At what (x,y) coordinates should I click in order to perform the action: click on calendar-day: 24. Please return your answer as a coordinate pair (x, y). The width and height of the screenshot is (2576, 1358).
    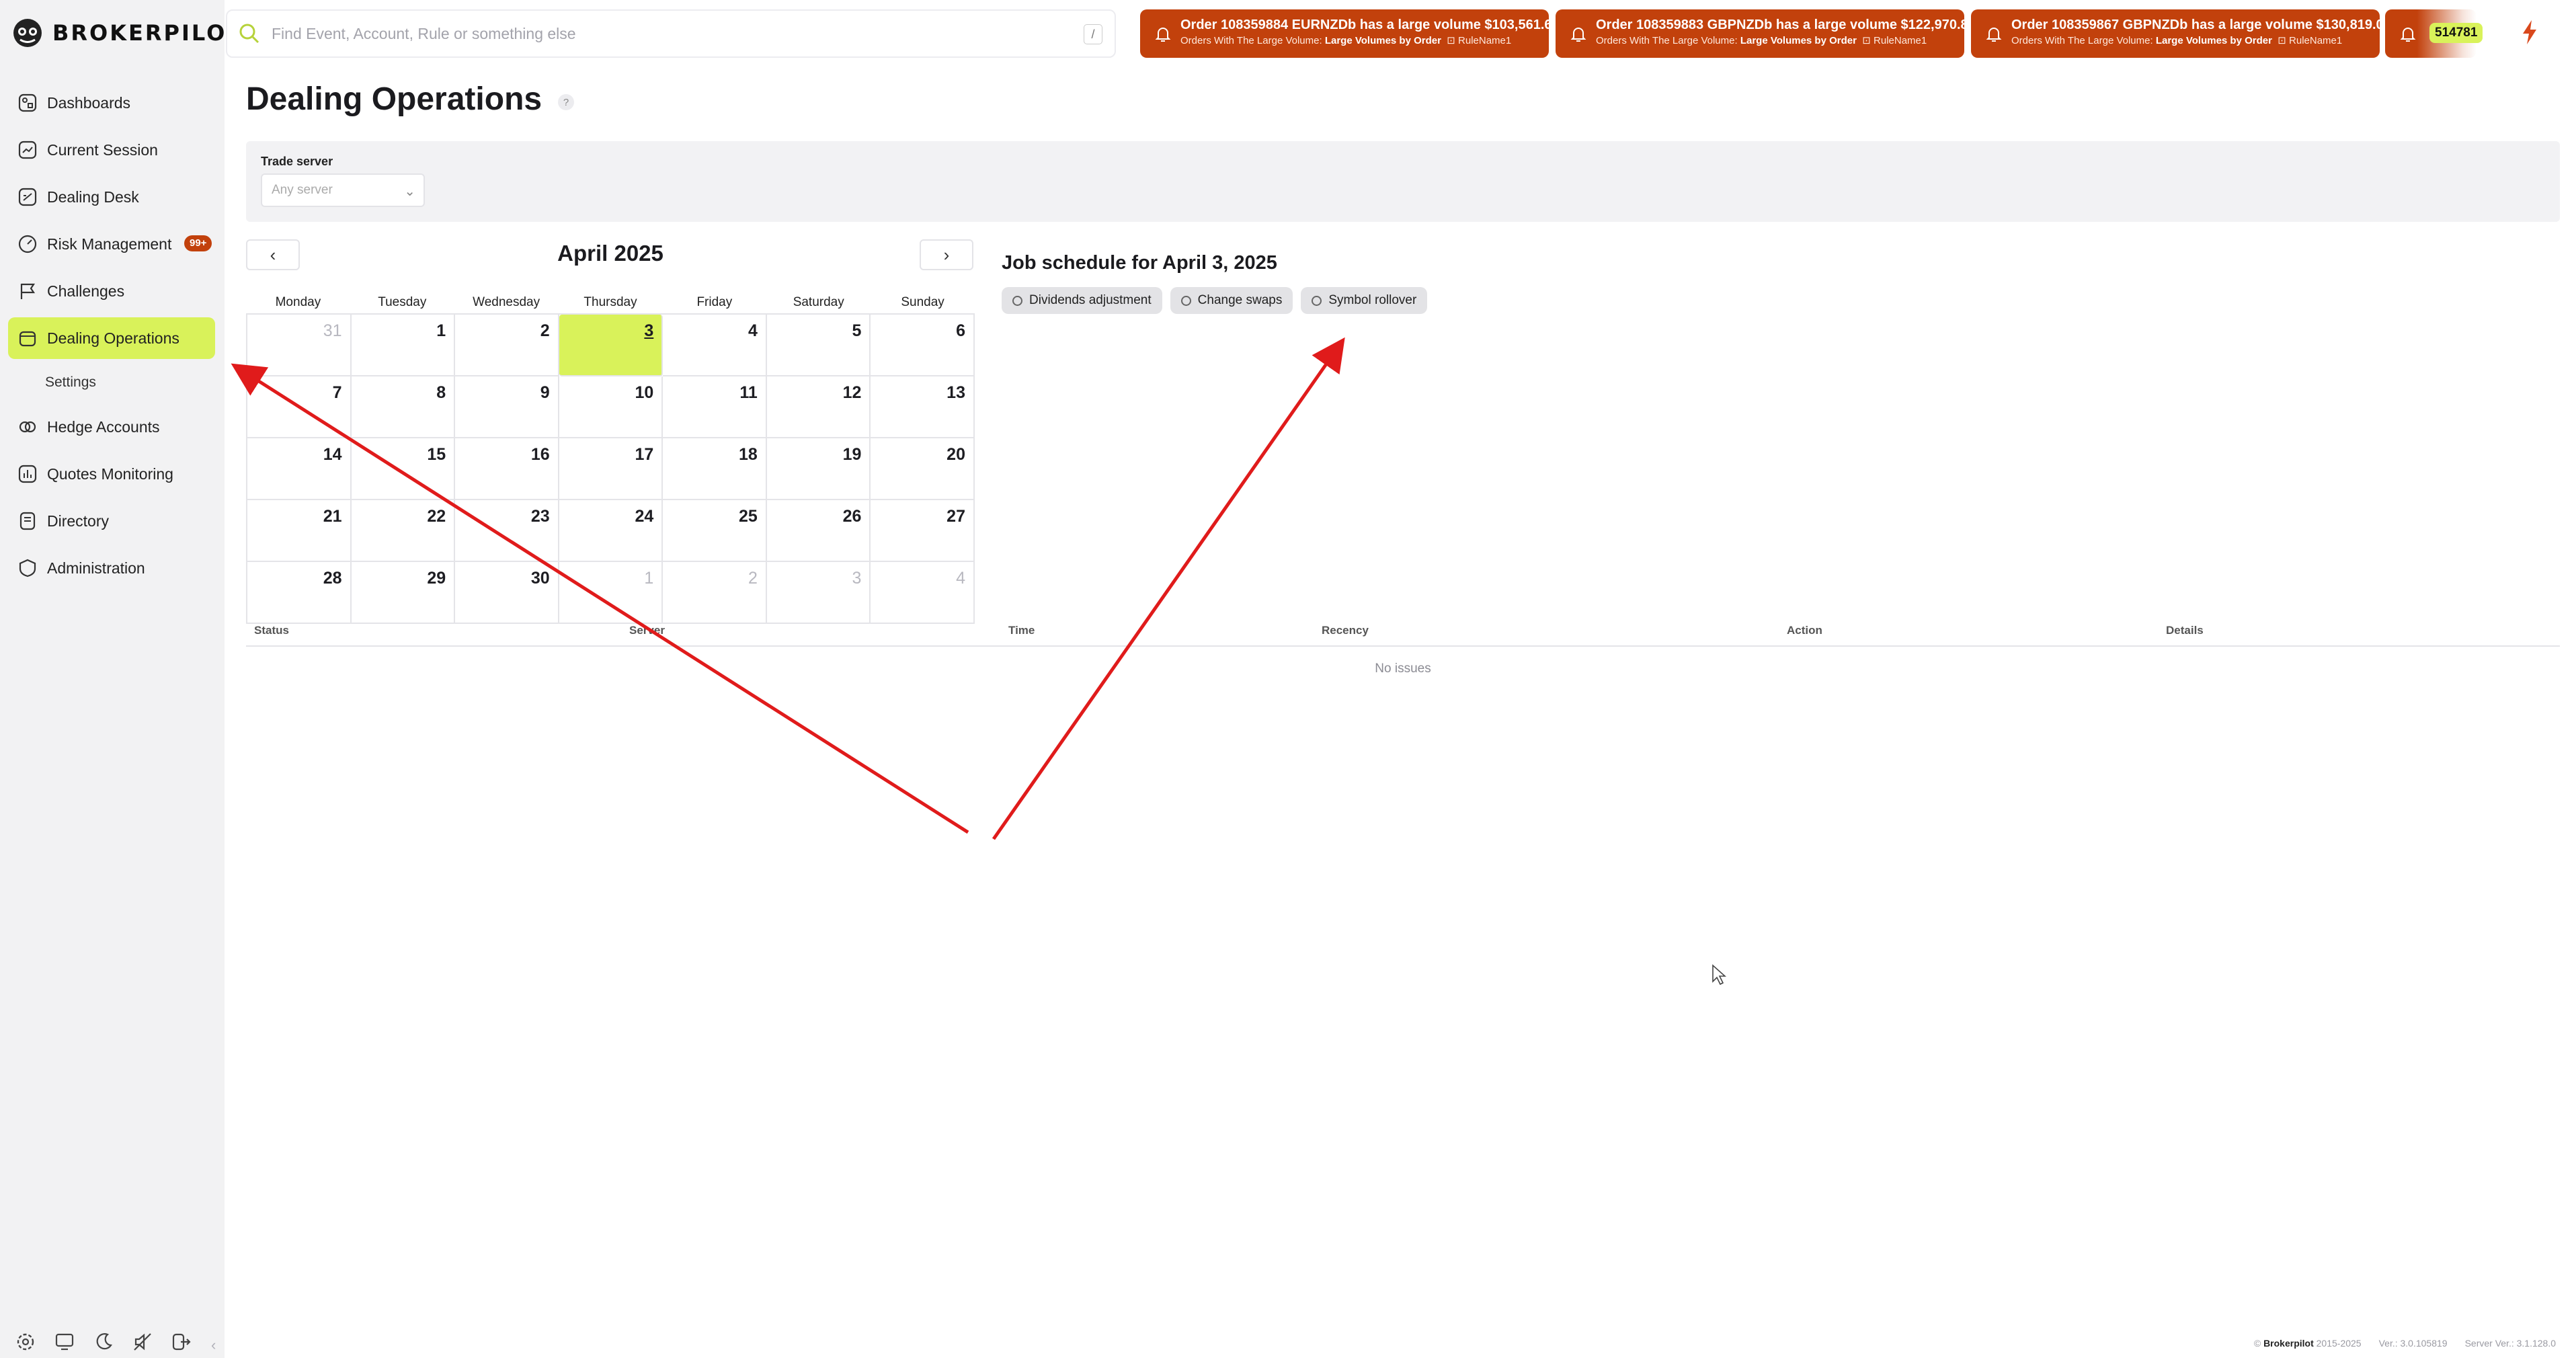
    Looking at the image, I should click on (611, 531).